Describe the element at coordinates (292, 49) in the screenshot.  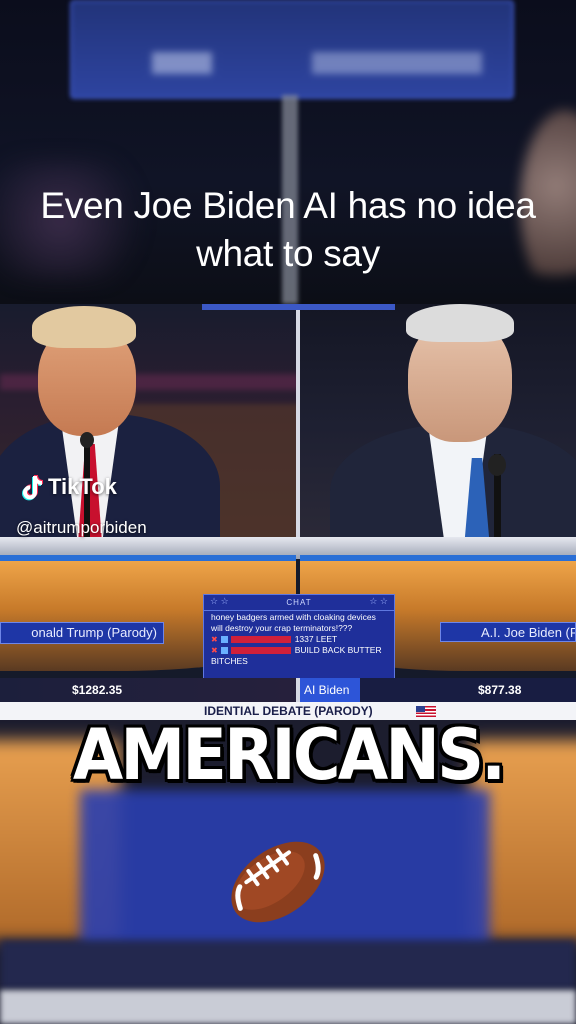
I see `blurred-sign` at that location.